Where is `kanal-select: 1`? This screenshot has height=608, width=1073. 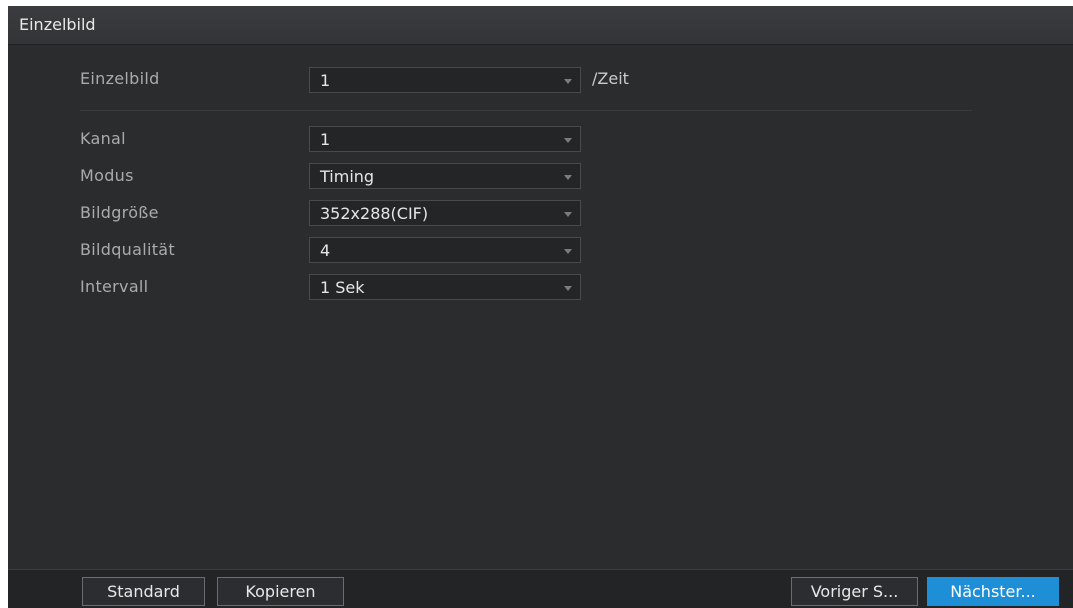 kanal-select: 1 is located at coordinates (445, 139).